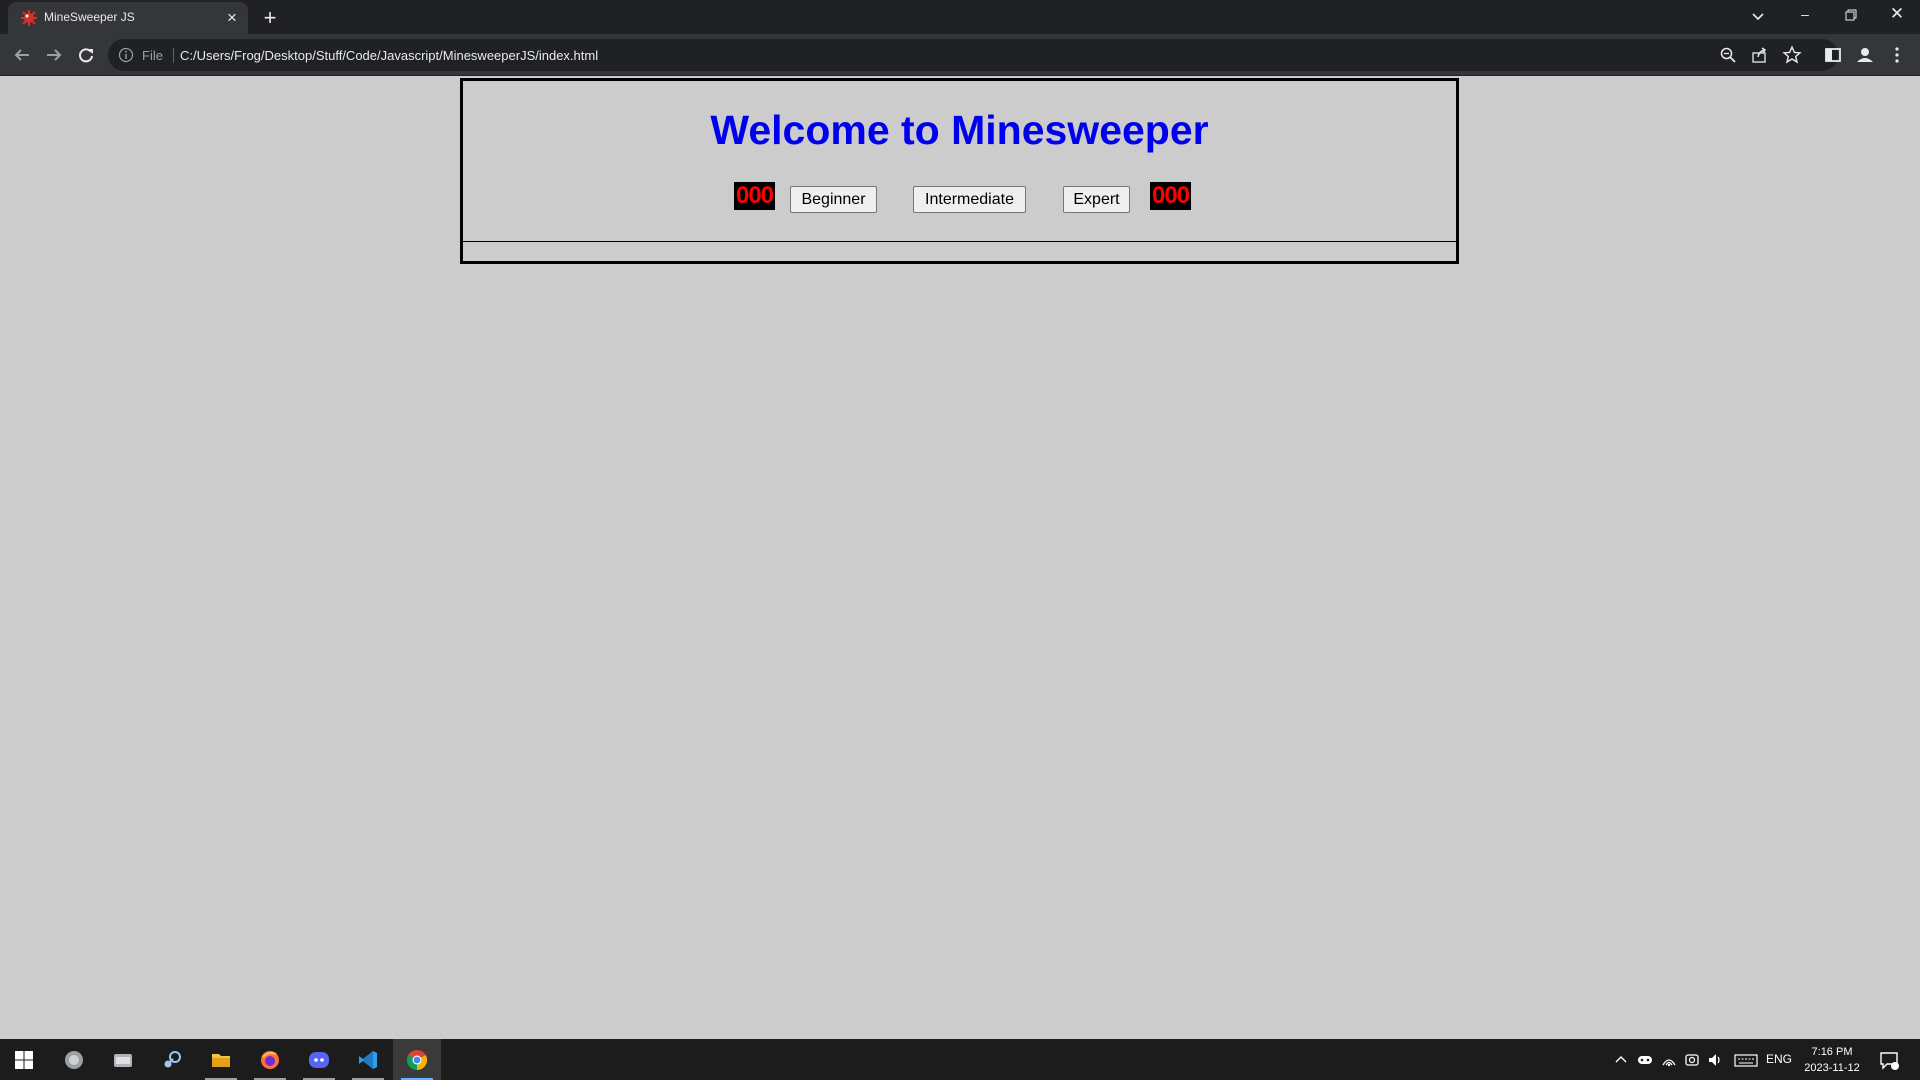  I want to click on expert-button: Expert, so click(1096, 199).